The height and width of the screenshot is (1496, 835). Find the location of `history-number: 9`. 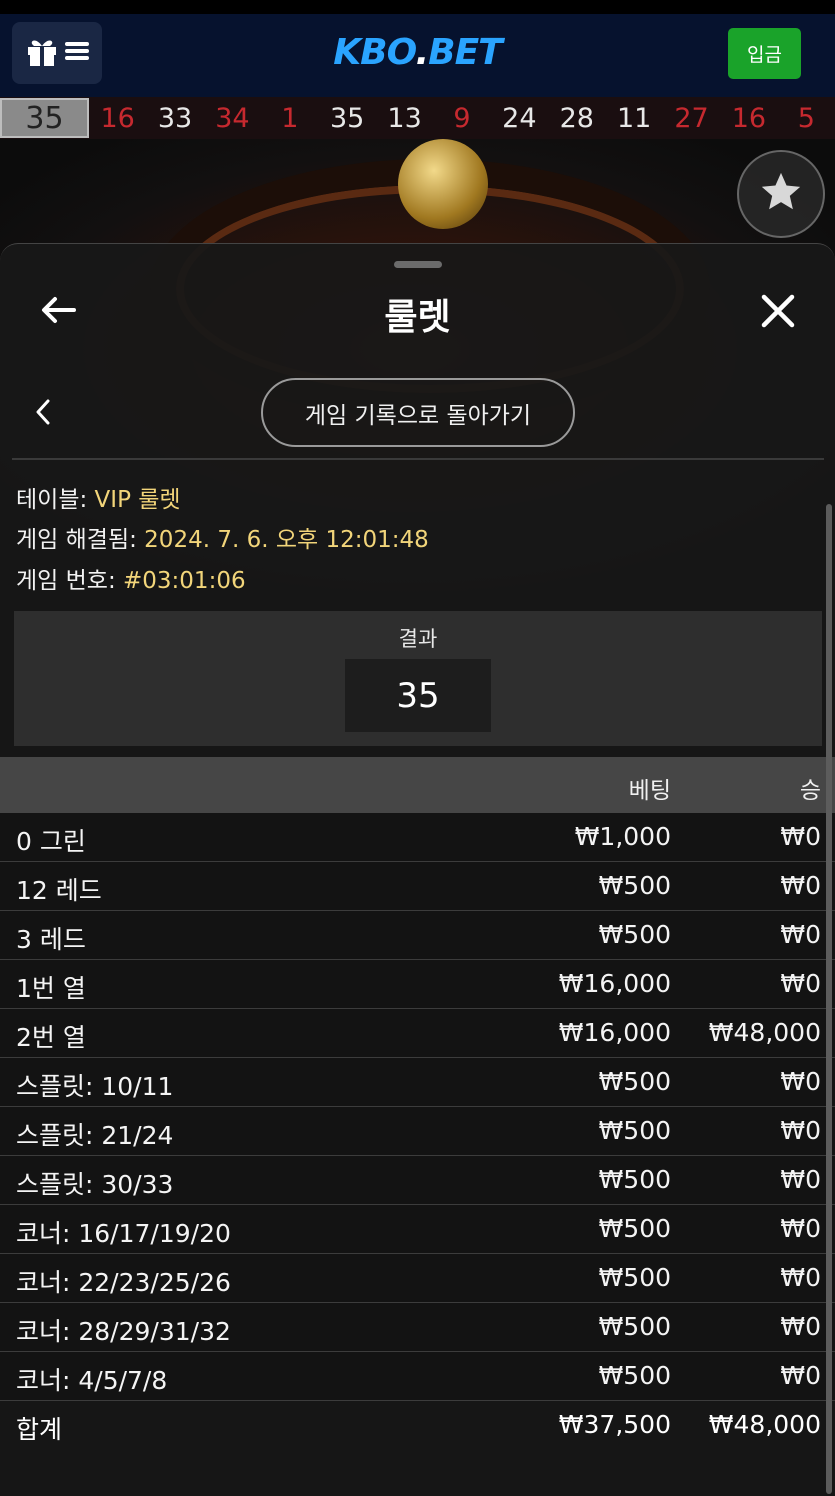

history-number: 9 is located at coordinates (462, 118).